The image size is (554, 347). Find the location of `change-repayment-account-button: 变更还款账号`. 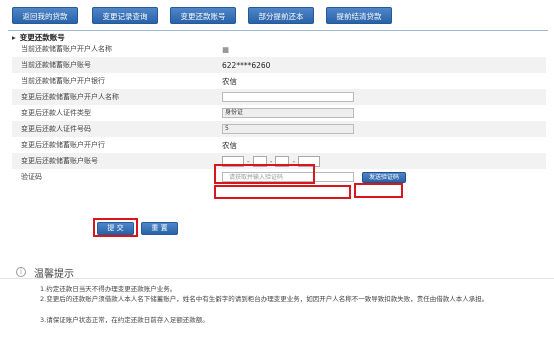

change-repayment-account-button: 变更还款账号 is located at coordinates (203, 15).